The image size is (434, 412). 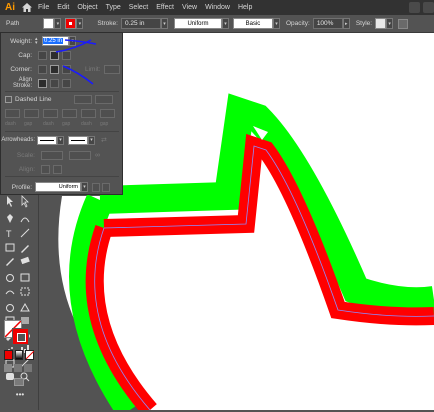 What do you see at coordinates (76, 62) in the screenshot?
I see `annotation-overlay` at bounding box center [76, 62].